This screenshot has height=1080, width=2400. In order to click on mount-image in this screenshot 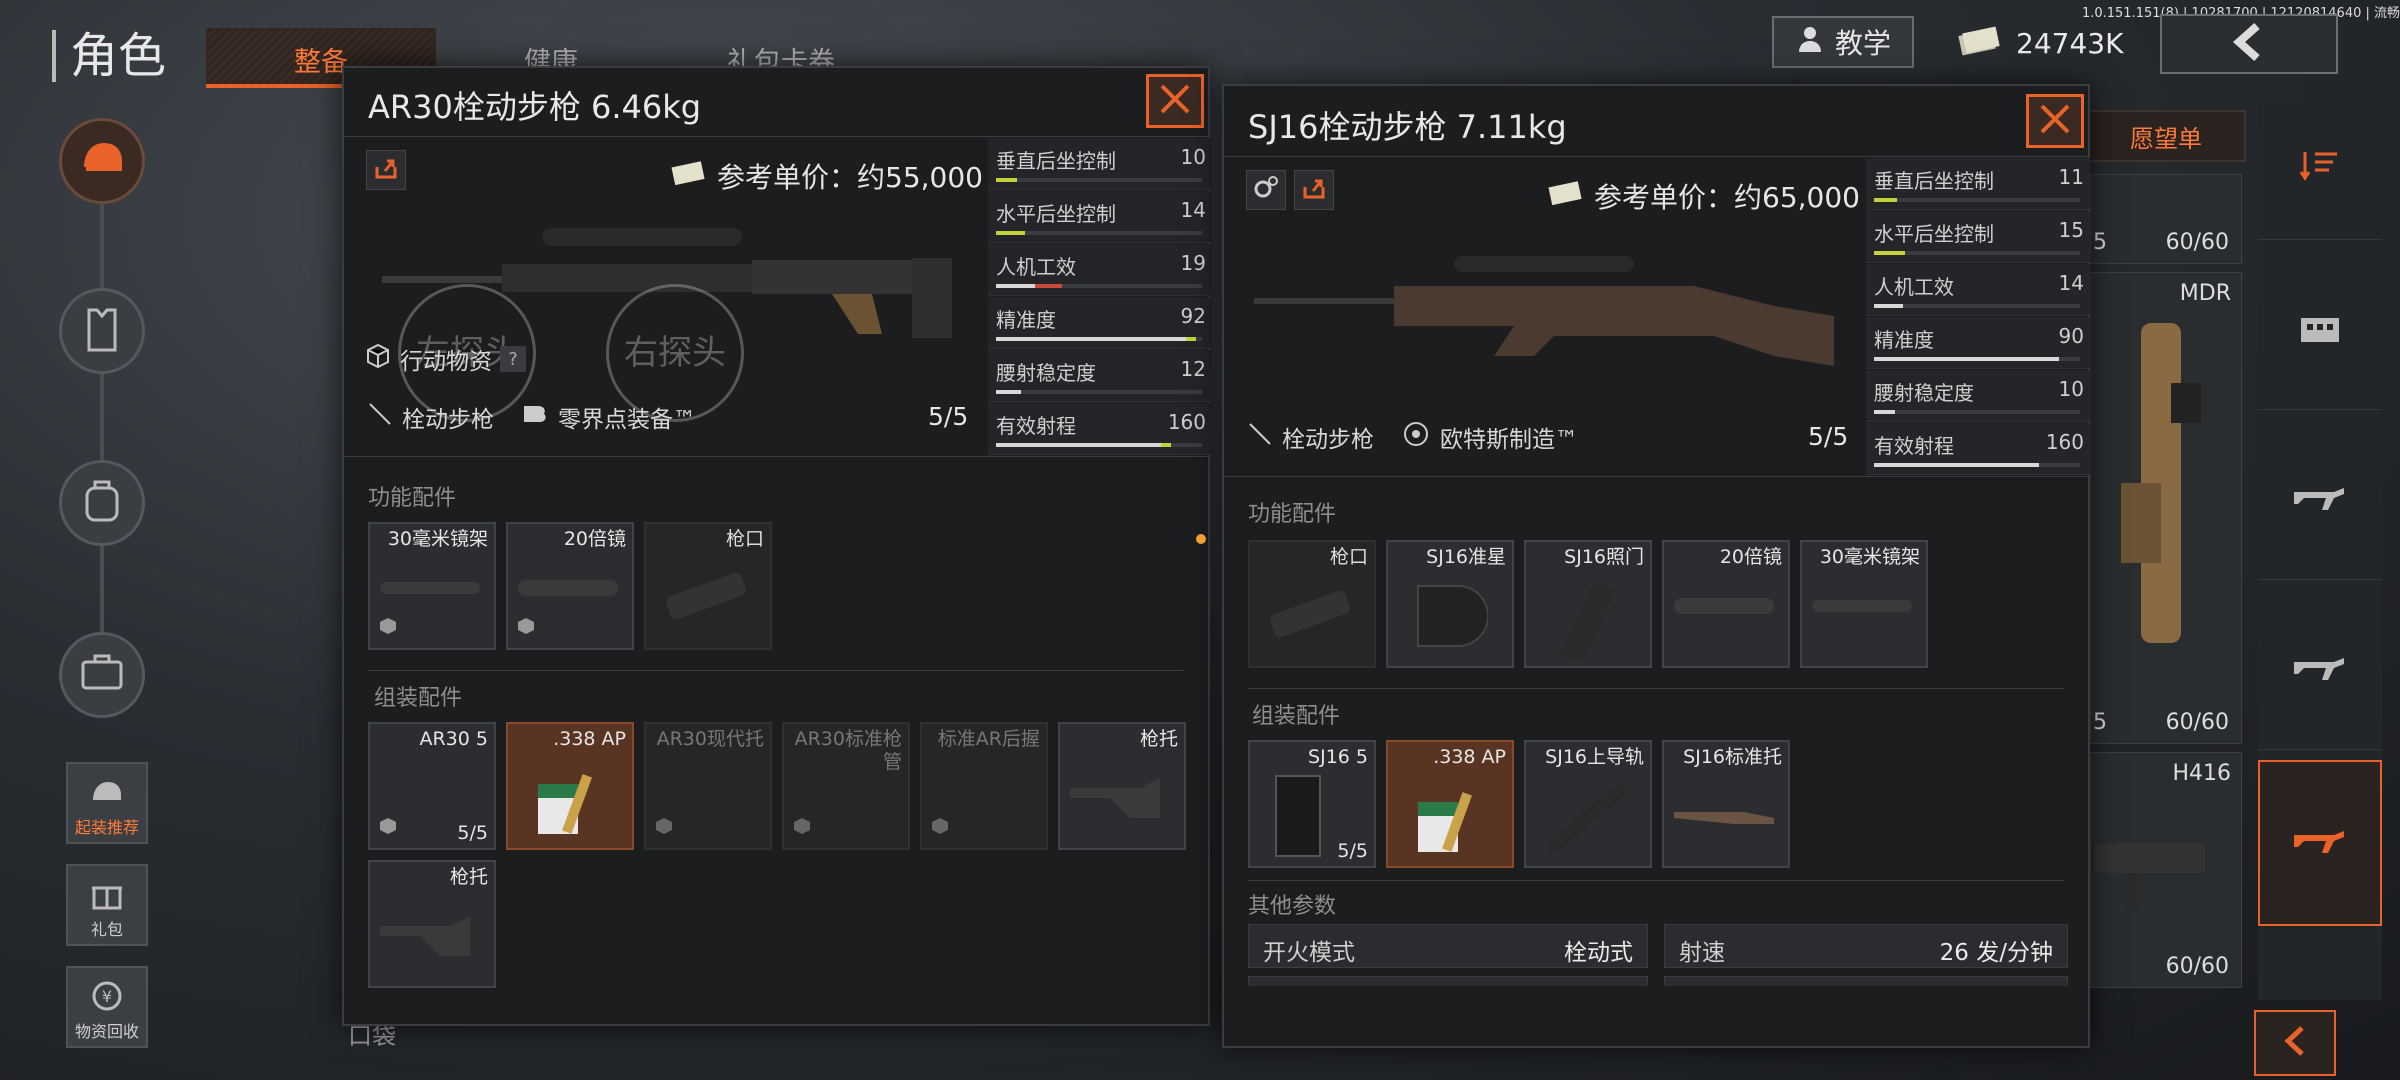, I will do `click(430, 591)`.